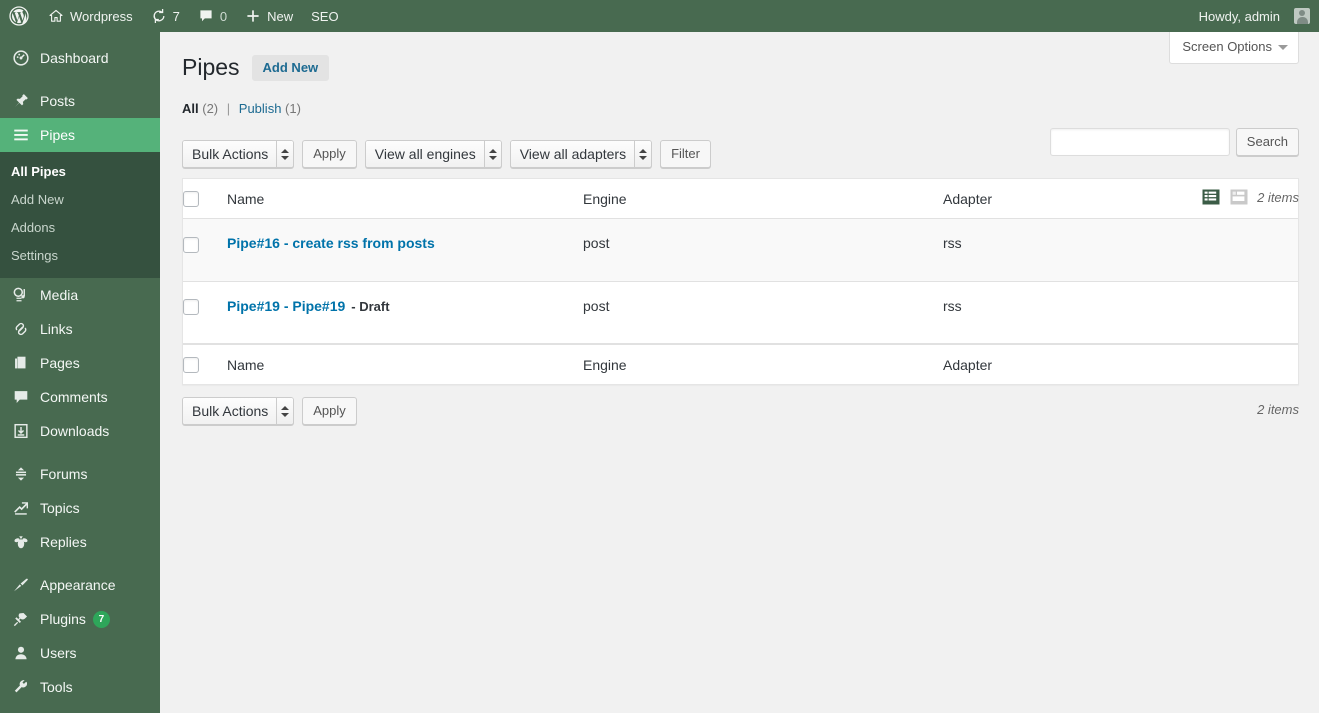 The image size is (1319, 713). I want to click on filter-button: Filter, so click(685, 154).